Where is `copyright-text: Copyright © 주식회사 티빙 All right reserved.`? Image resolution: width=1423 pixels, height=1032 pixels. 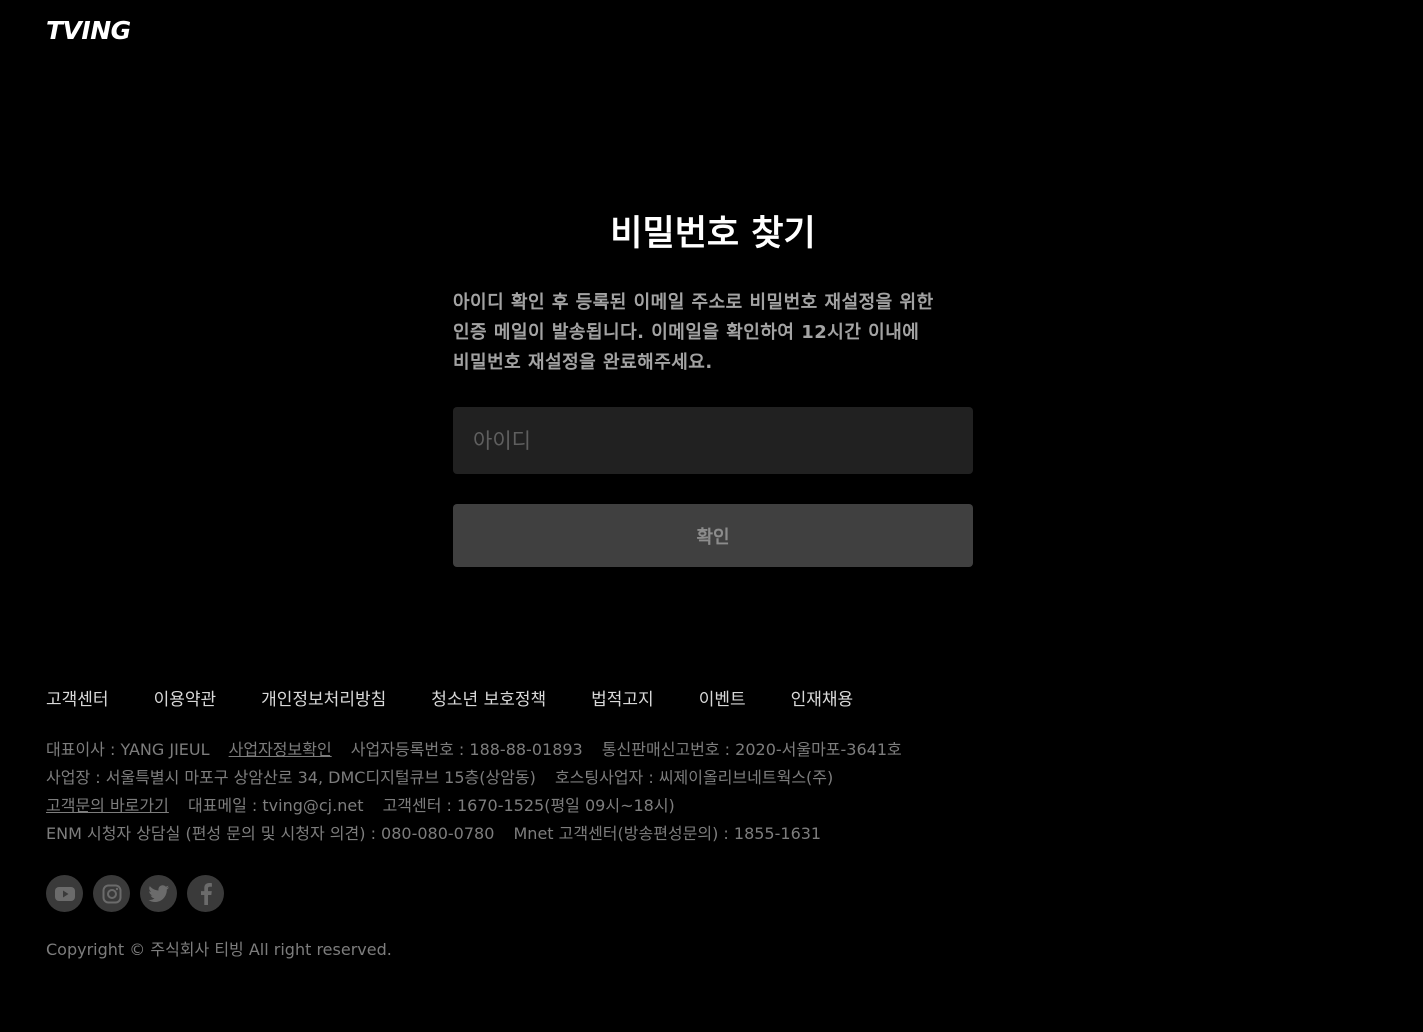
copyright-text: Copyright © 주식회사 티빙 All right reserved. is located at coordinates (219, 949).